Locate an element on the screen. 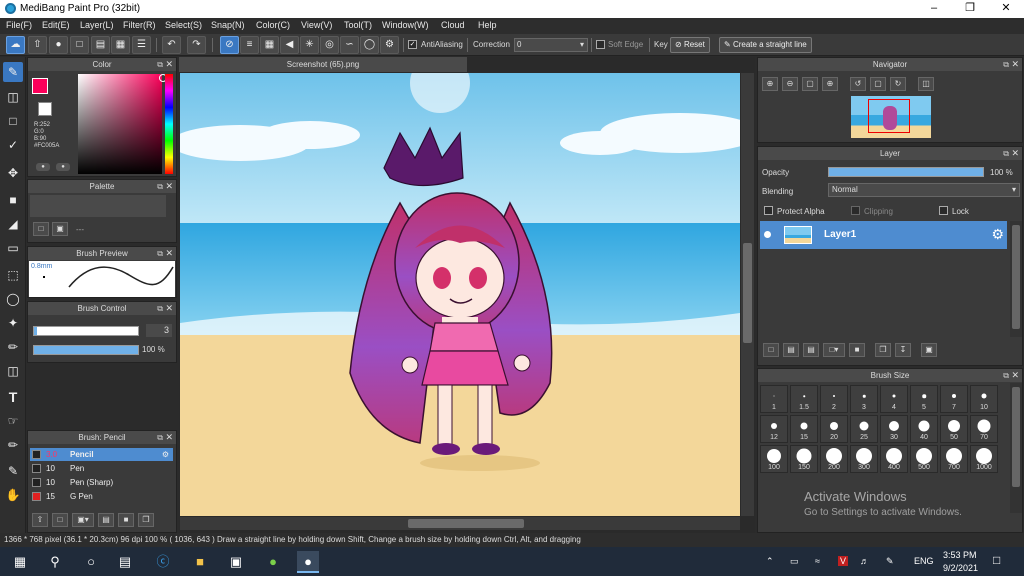  layer-opacity-slider is located at coordinates (906, 172).